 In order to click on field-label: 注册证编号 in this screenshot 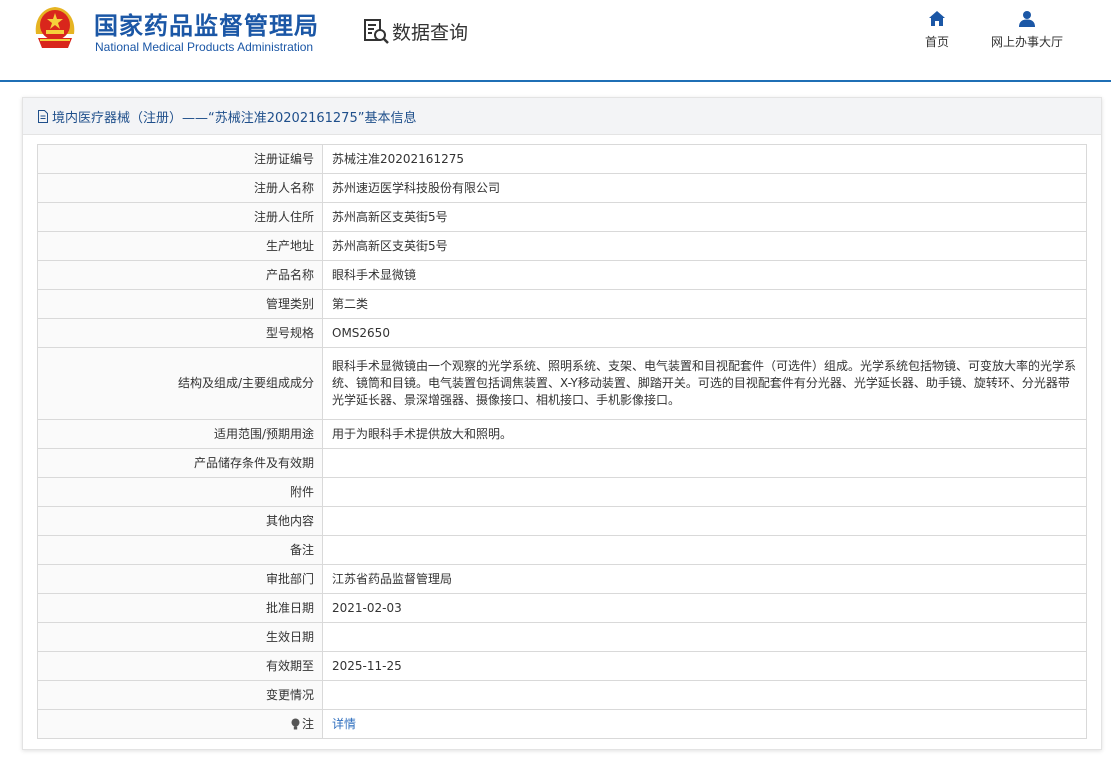, I will do `click(180, 159)`.